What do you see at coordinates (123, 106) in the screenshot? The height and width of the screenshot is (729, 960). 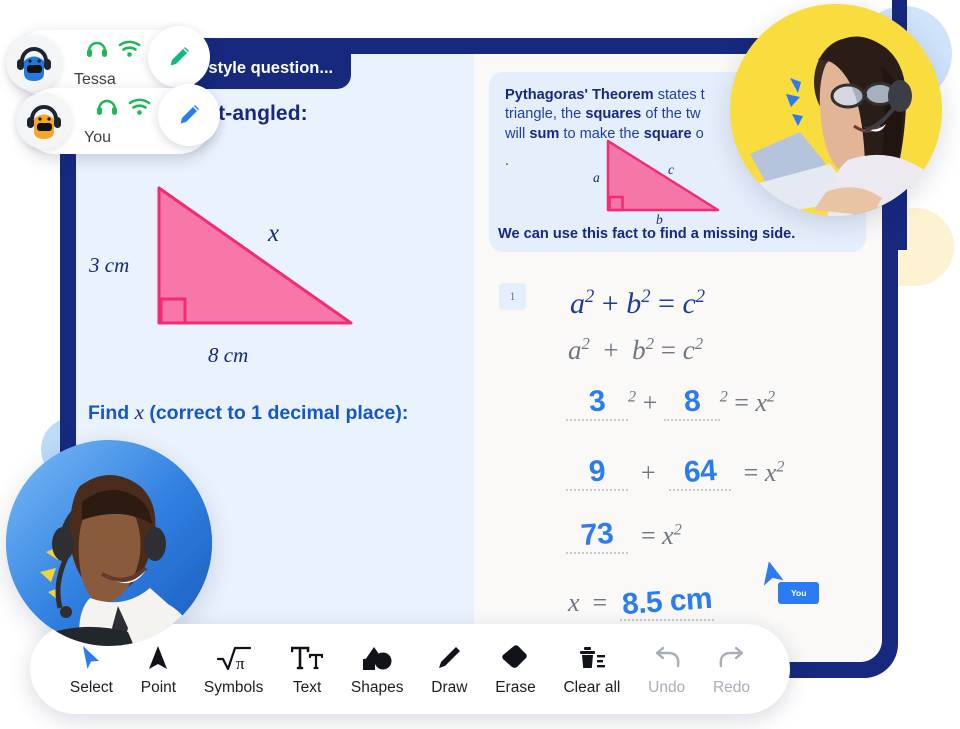 I see `presence-icons-you` at bounding box center [123, 106].